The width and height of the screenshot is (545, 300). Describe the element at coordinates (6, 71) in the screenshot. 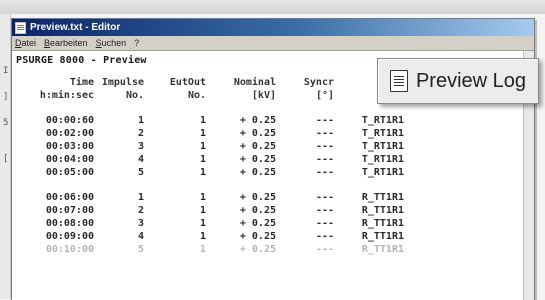

I see `edge-mark: I` at that location.